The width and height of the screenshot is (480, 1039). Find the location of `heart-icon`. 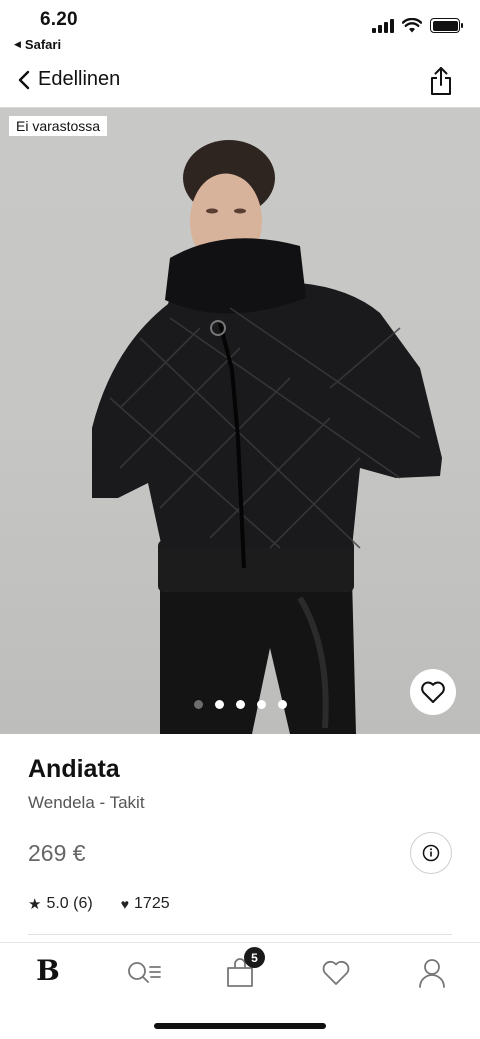

heart-icon is located at coordinates (336, 972).